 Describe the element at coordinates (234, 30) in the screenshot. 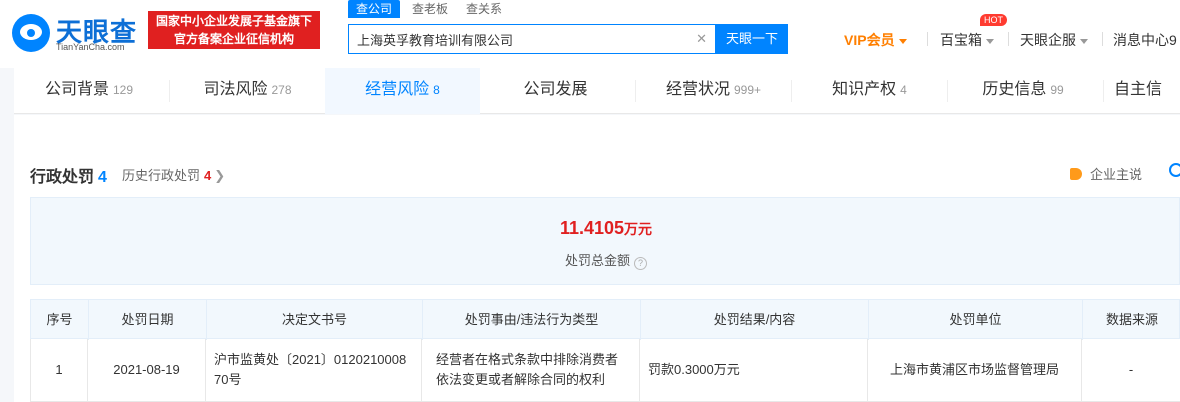

I see `slogan-banner: 国家中小企业发展子基金旗下 官方备案企业征信机构` at that location.